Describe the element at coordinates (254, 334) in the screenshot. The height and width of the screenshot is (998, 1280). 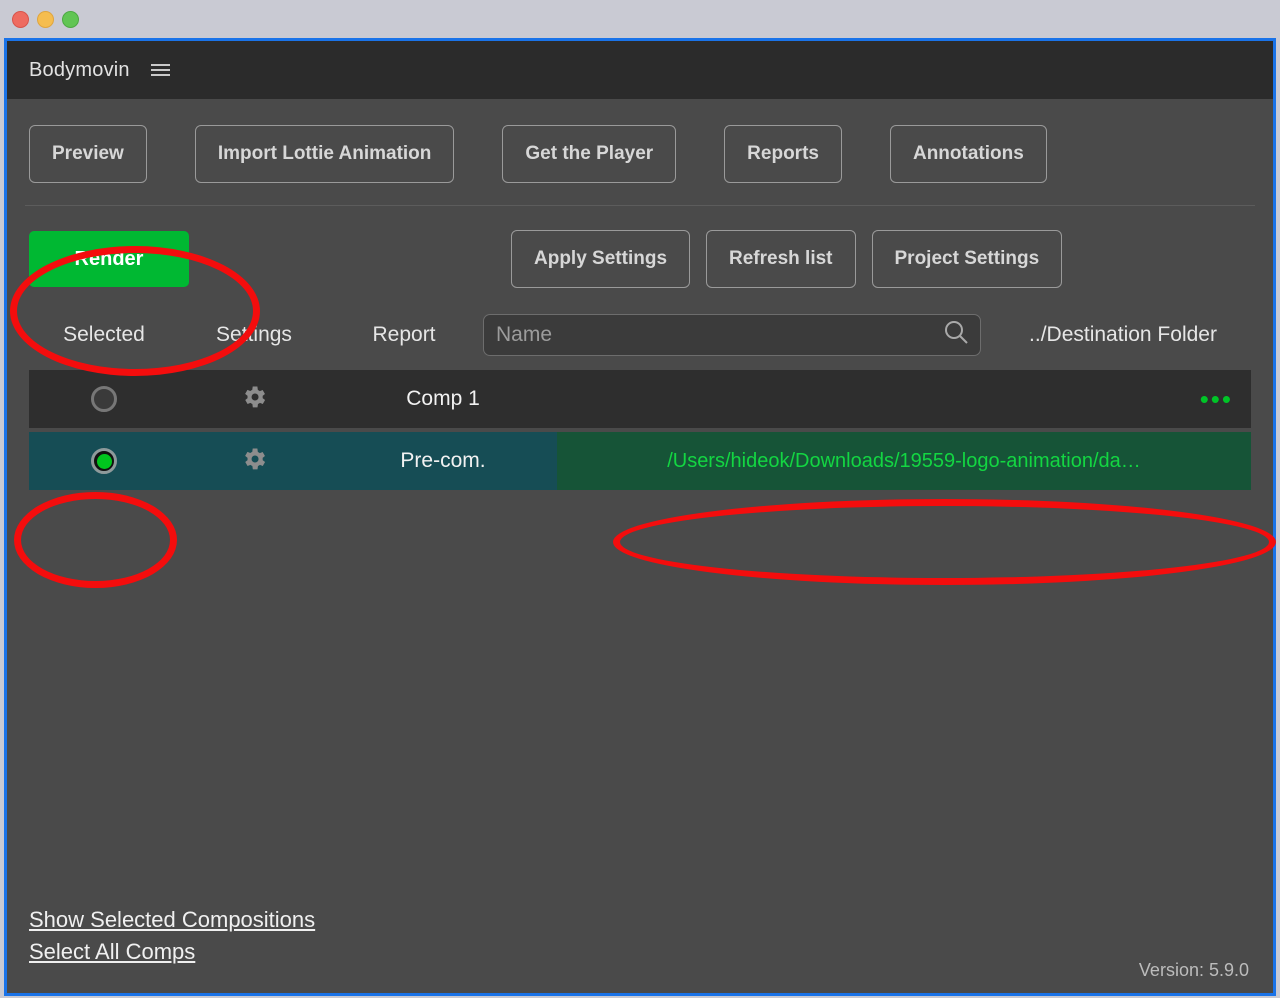
I see `column-header-settings: Settings` at that location.